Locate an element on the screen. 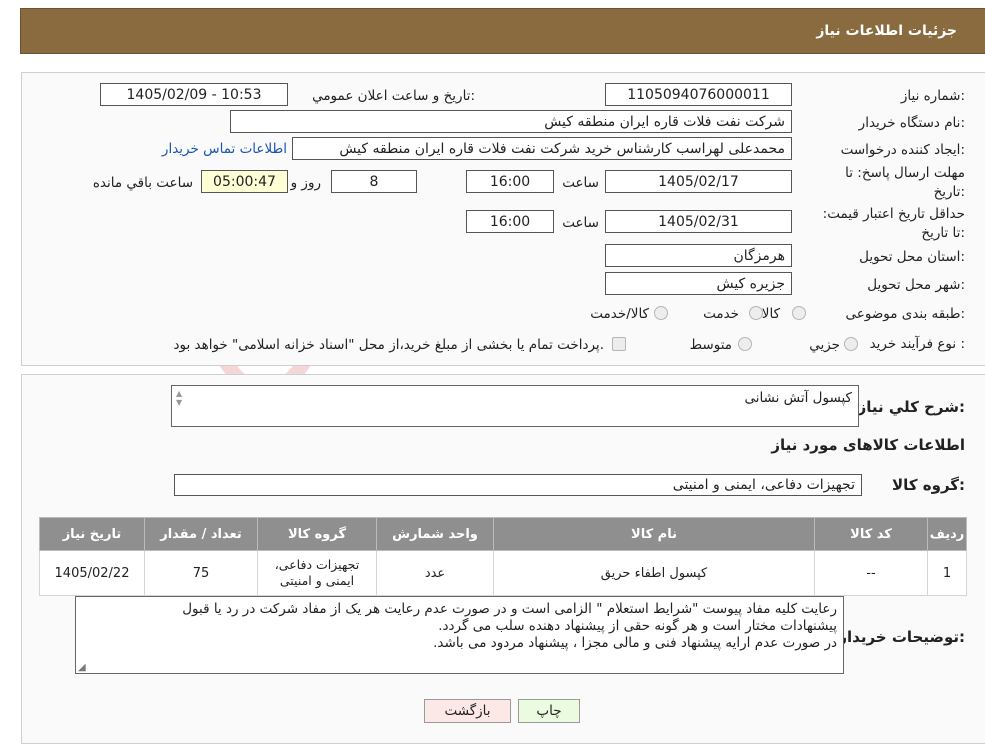 Image resolution: width=985 pixels, height=744 pixels. goods-info-title: اطلاعات کالاهای مورد نیاز is located at coordinates (868, 445).